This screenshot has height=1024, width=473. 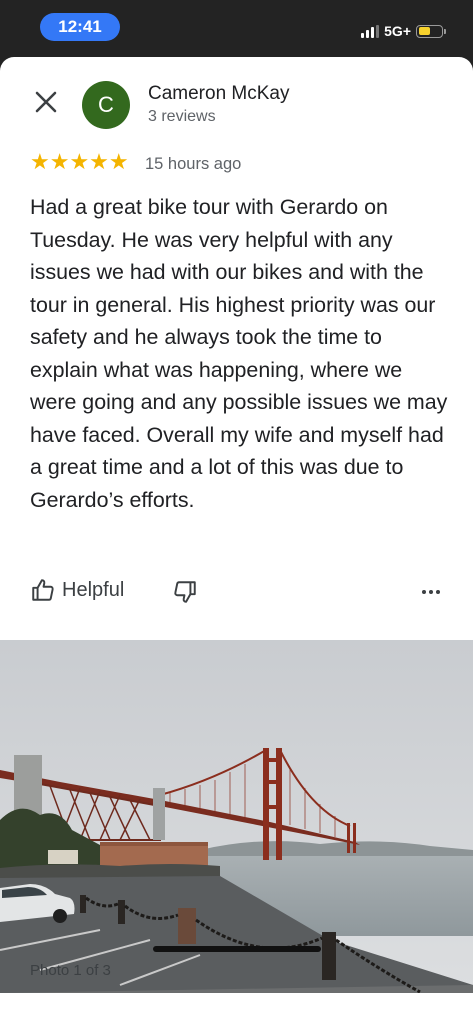 What do you see at coordinates (106, 105) in the screenshot?
I see `avatar: C` at bounding box center [106, 105].